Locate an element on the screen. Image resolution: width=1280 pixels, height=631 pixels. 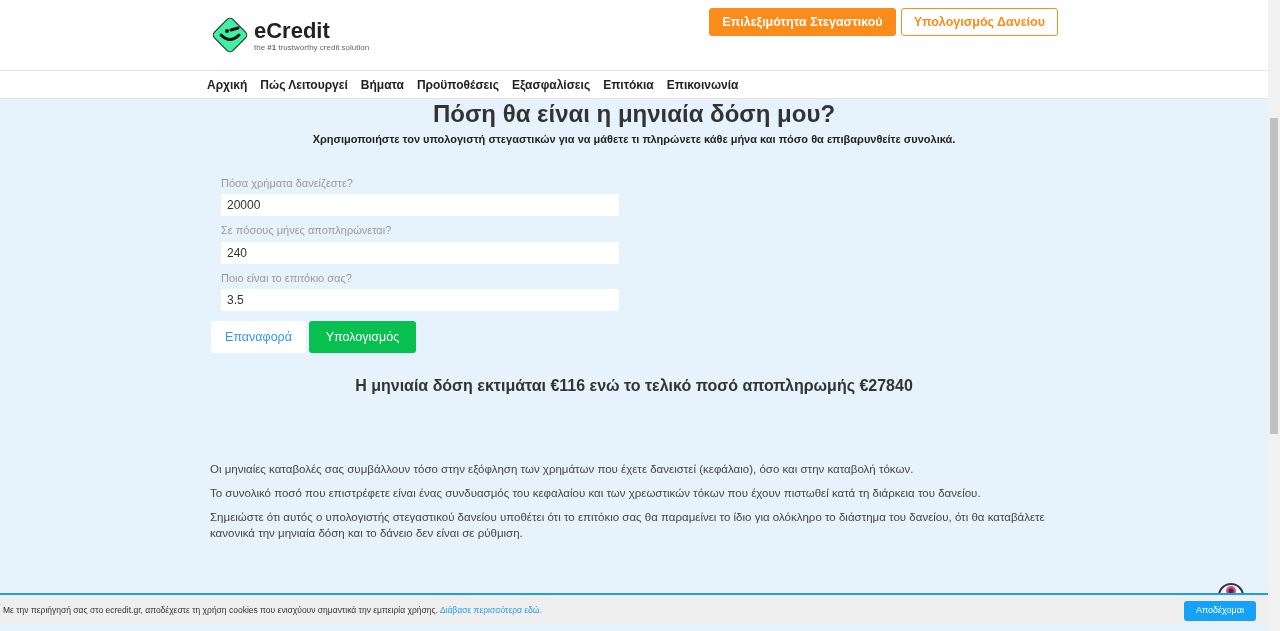
paragraph: Σημειώστε ότι αυτός ο υπολογιστής στεγαστικού δανείου υποθέτει ότι το επιτόκιο σας θα παραμείνει το ίδιο για ολόκληρο το διάστημα του δανείου, ότι θα καταβάλετε κανονικά την μηνιαία δόση και το δάνειο δεν είναι σε ρύθμιση. is located at coordinates (628, 525).